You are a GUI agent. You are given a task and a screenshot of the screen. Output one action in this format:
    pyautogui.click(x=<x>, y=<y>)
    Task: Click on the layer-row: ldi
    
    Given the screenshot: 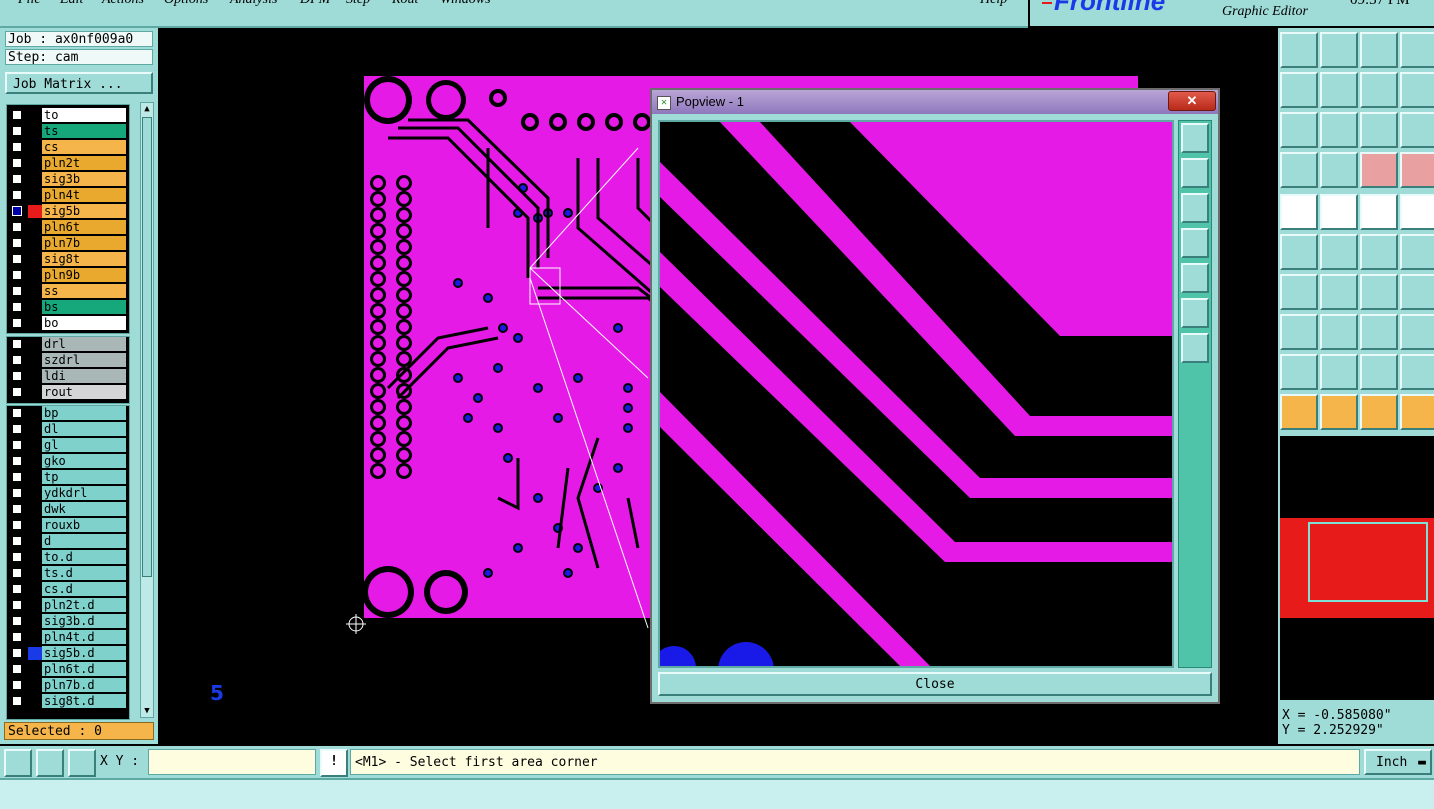 What is the action you would take?
    pyautogui.click(x=67, y=376)
    